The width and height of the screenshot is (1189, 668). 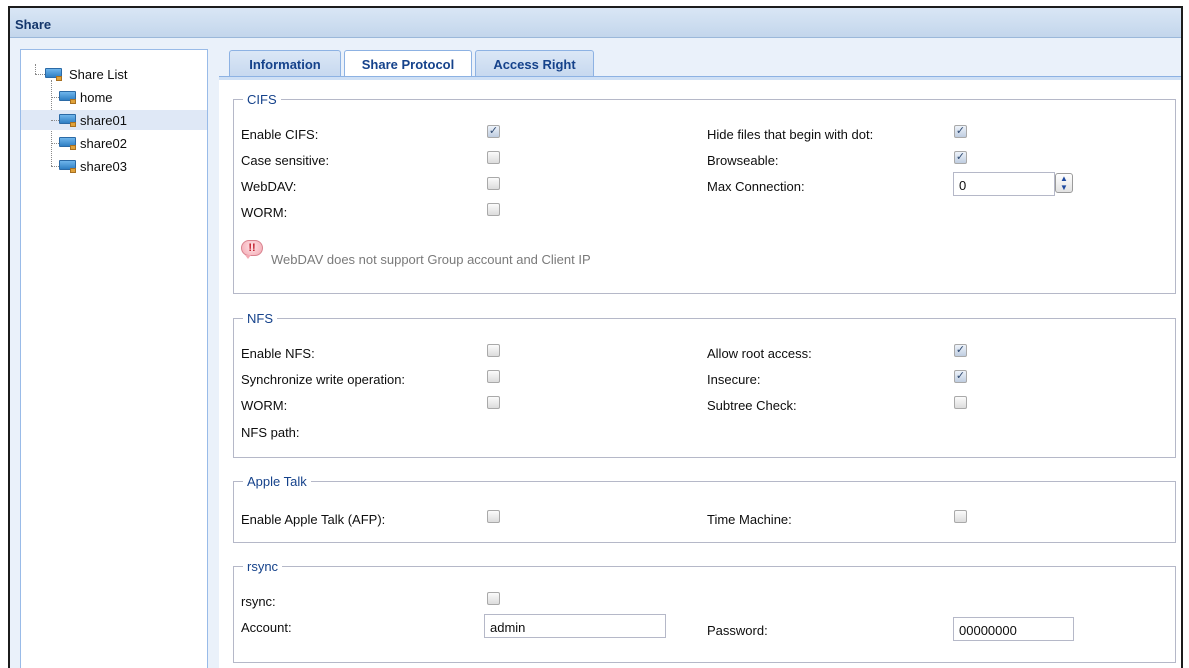 What do you see at coordinates (960, 376) in the screenshot?
I see `insecure-checkbox: ✓` at bounding box center [960, 376].